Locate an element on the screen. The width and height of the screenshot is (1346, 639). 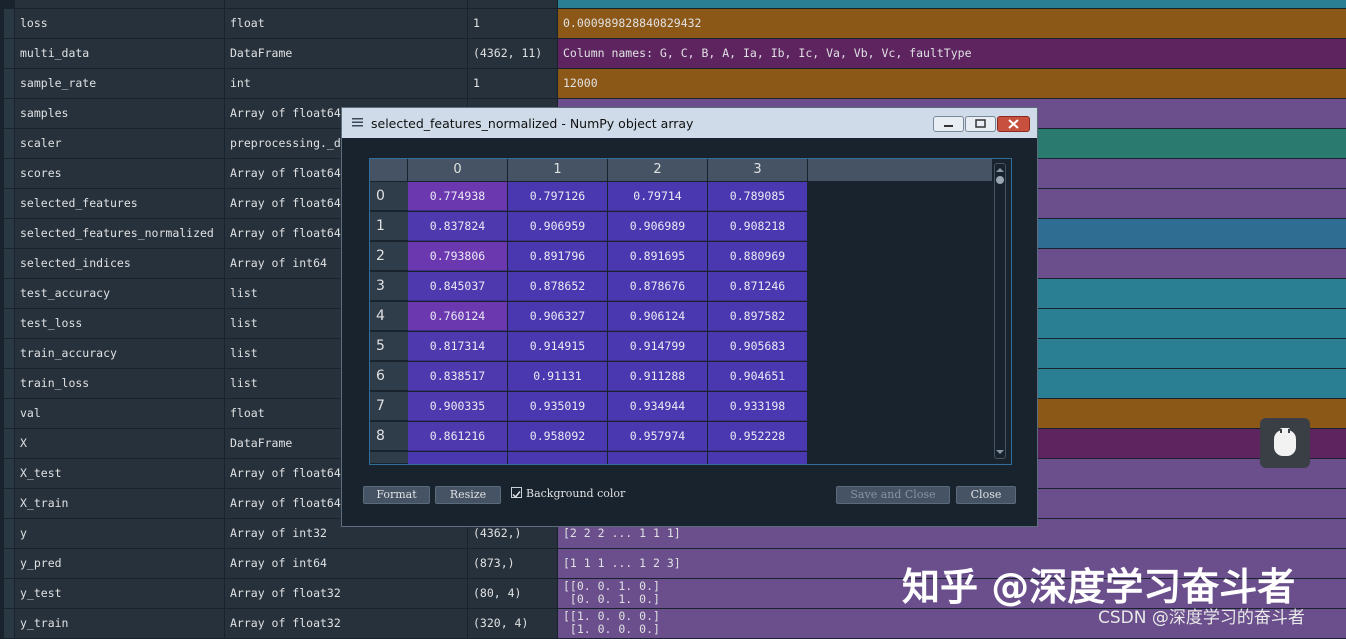
row-header: 5 is located at coordinates (389, 346).